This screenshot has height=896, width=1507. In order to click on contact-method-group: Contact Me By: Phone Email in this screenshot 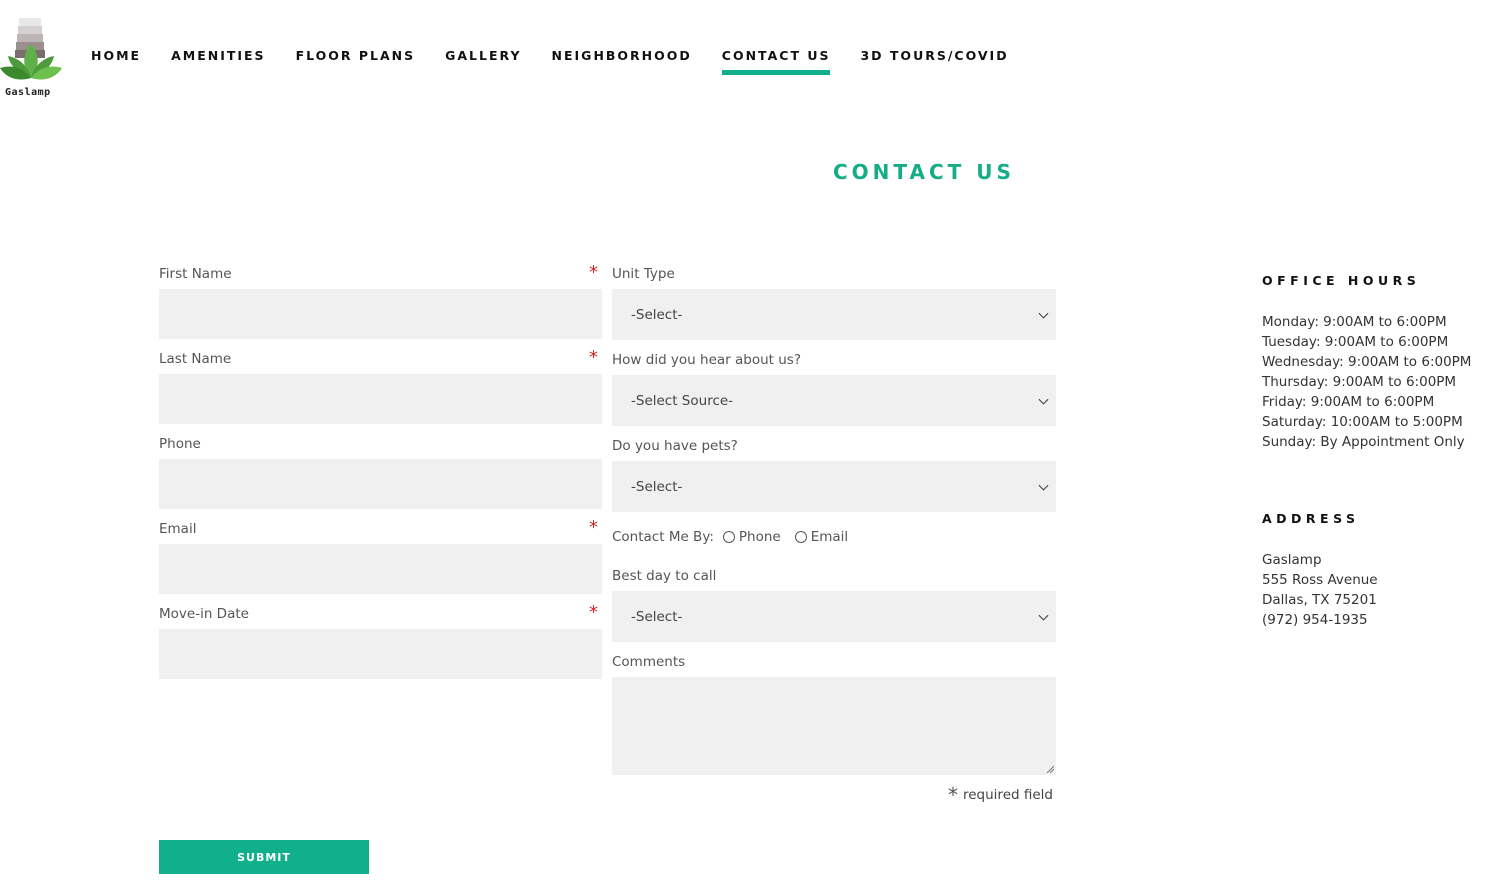, I will do `click(730, 537)`.